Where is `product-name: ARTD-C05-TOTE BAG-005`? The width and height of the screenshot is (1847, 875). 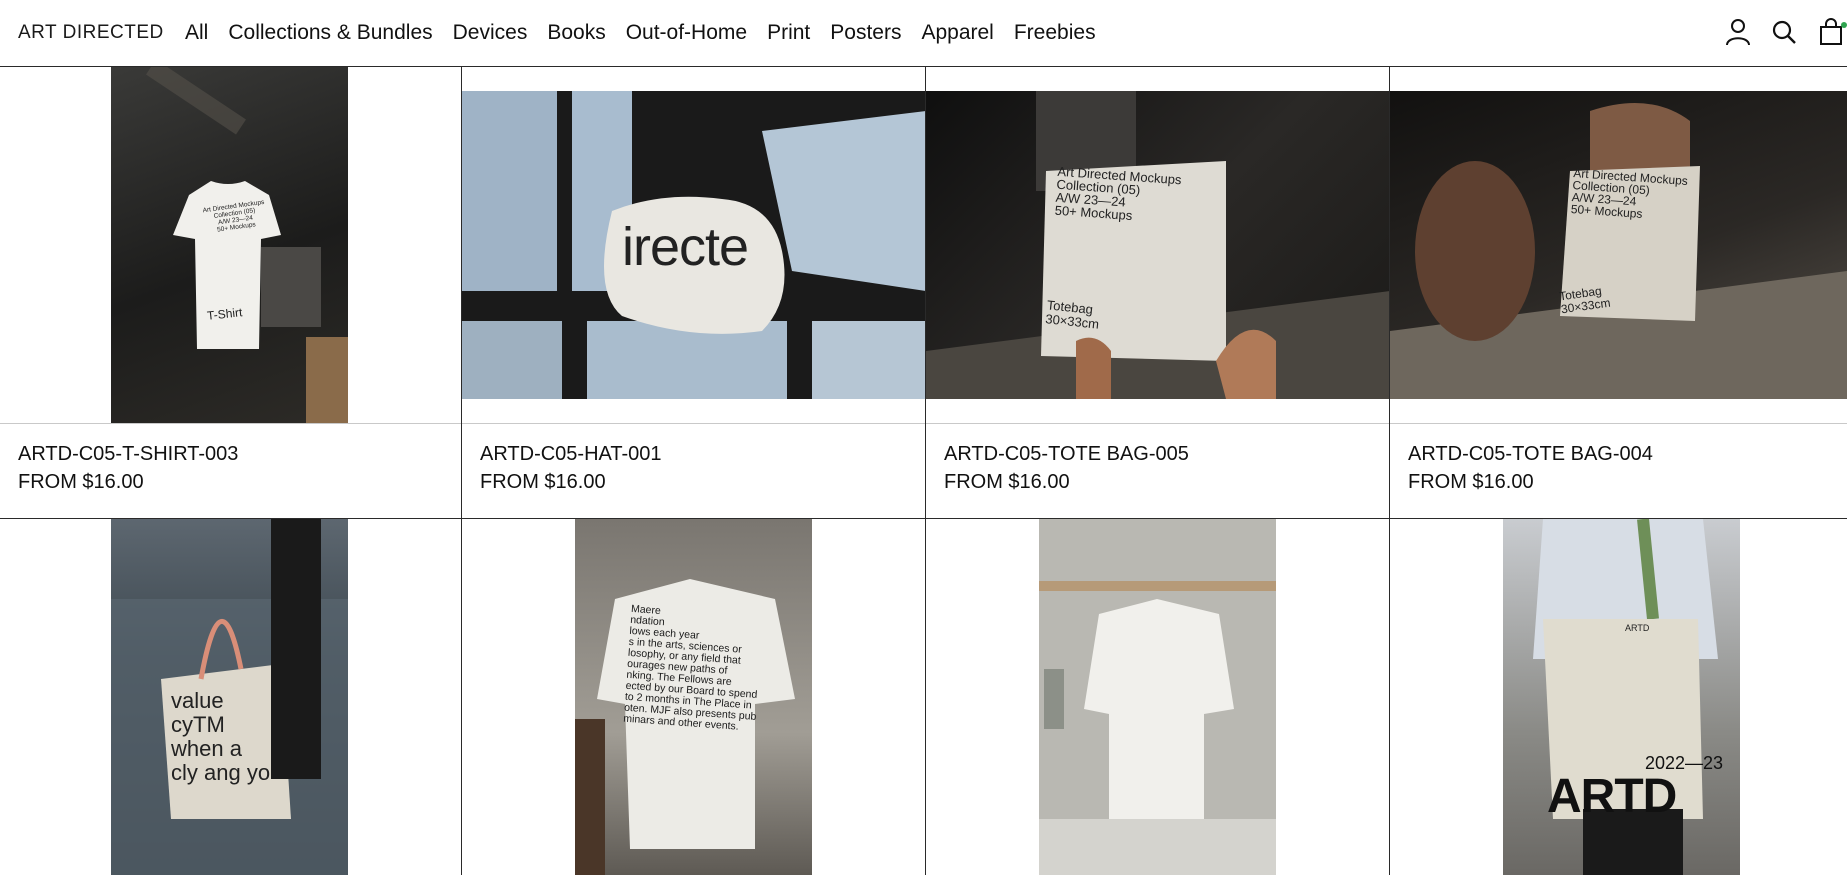
product-name: ARTD-C05-TOTE BAG-005 is located at coordinates (1066, 454).